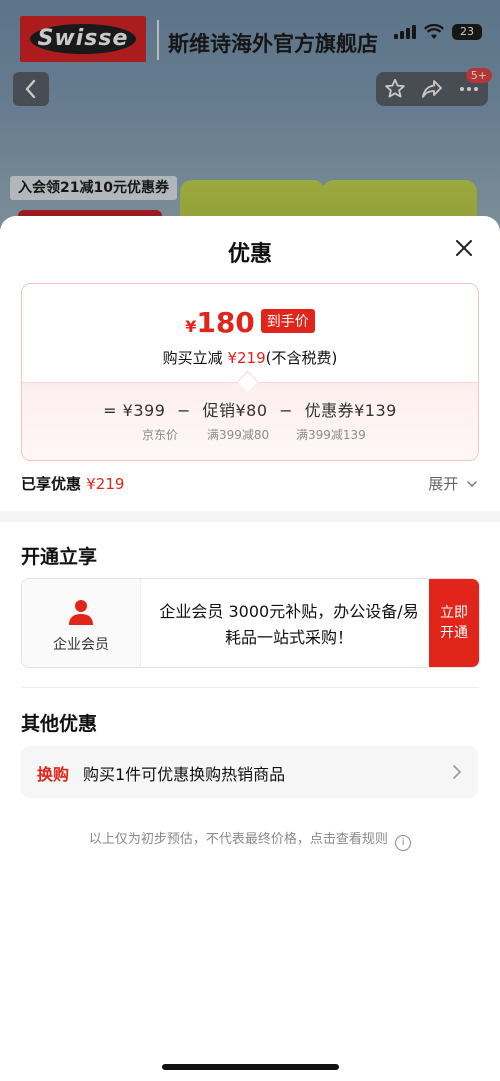 The height and width of the screenshot is (1081, 500). I want to click on rules-footnote: 以上仅为初步预估，不代表最终价格，点击查看规则 i, so click(250, 839).